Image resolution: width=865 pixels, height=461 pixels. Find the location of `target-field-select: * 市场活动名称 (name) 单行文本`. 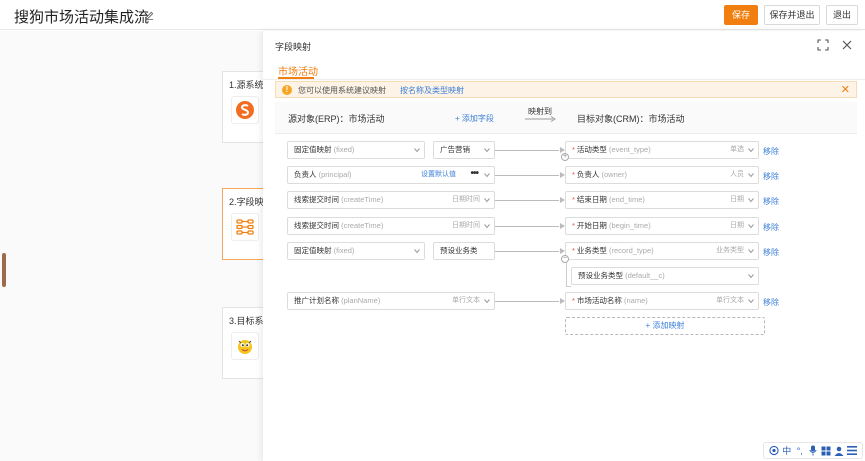

target-field-select: * 市场活动名称 (name) 单行文本 is located at coordinates (662, 301).